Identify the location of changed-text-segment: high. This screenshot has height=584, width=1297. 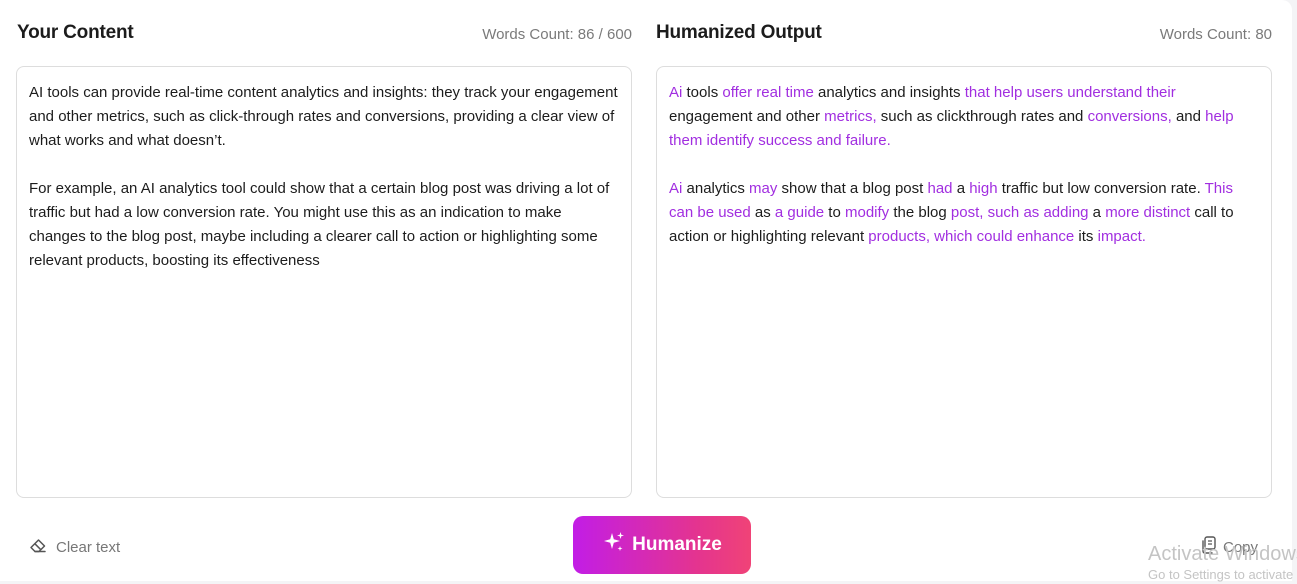
(983, 188).